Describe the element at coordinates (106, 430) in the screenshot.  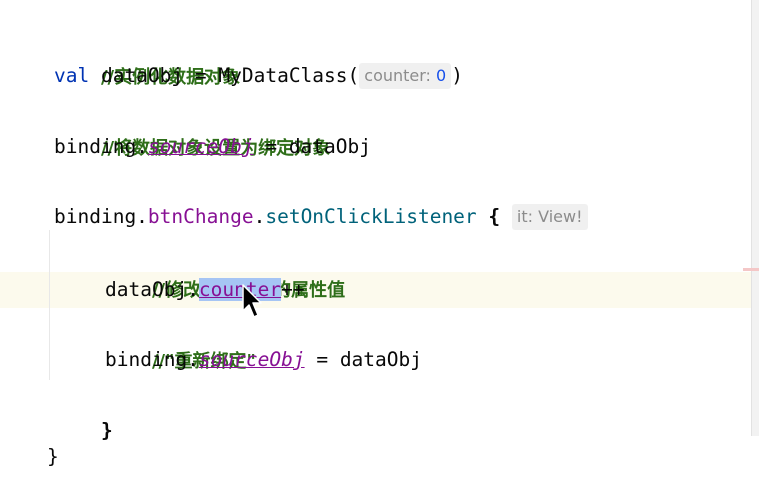
I see `lambda-close-brace: }` at that location.